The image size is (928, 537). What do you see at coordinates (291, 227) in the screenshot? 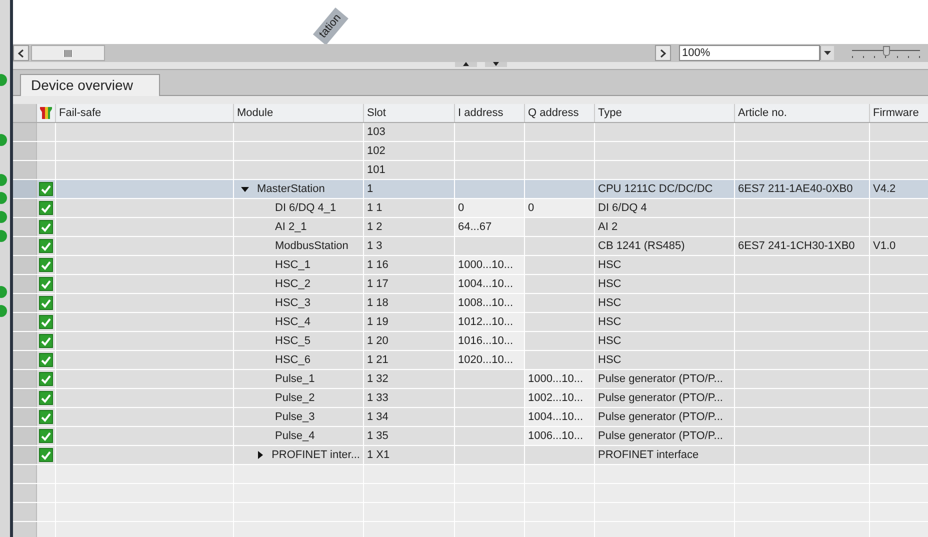
I see `table-cell-text: AI 2_1` at bounding box center [291, 227].